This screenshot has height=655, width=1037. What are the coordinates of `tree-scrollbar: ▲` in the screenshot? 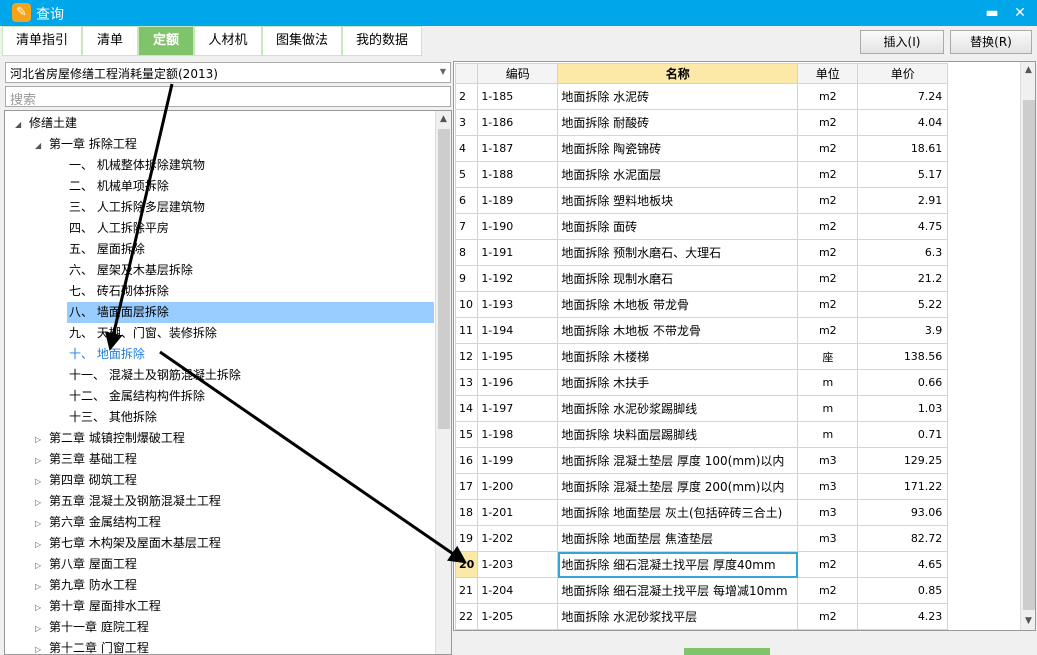 It's located at (443, 382).